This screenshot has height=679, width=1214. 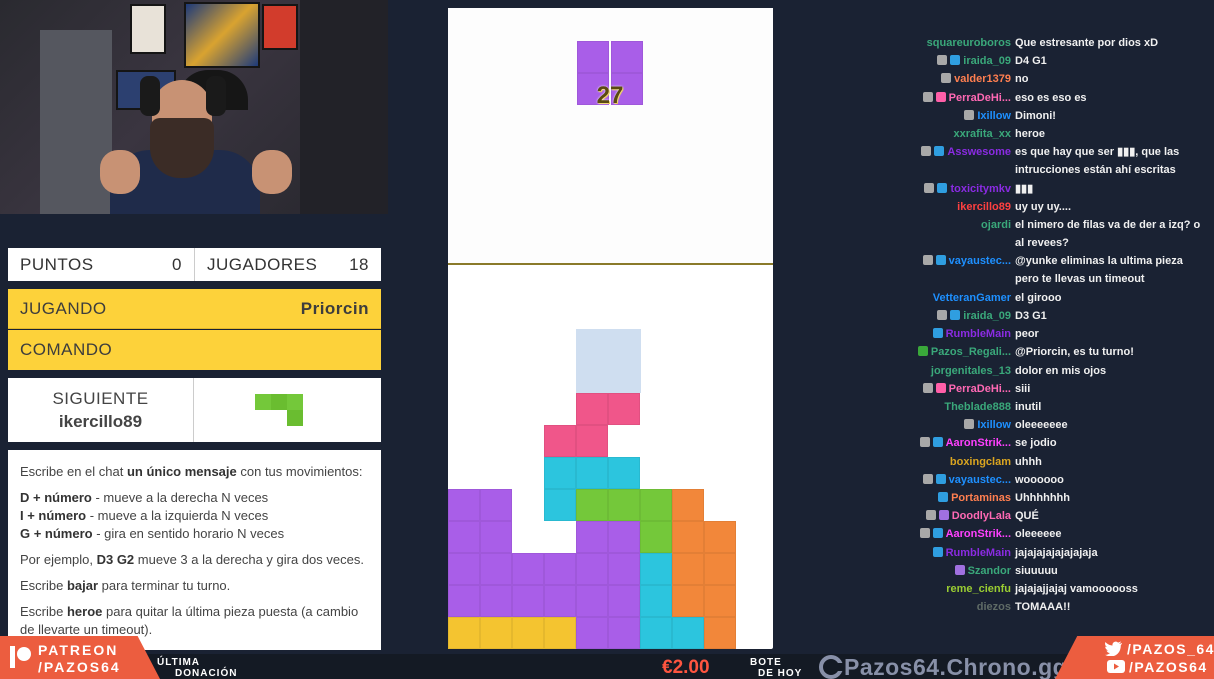 I want to click on twitter-icon, so click(x=1113, y=648).